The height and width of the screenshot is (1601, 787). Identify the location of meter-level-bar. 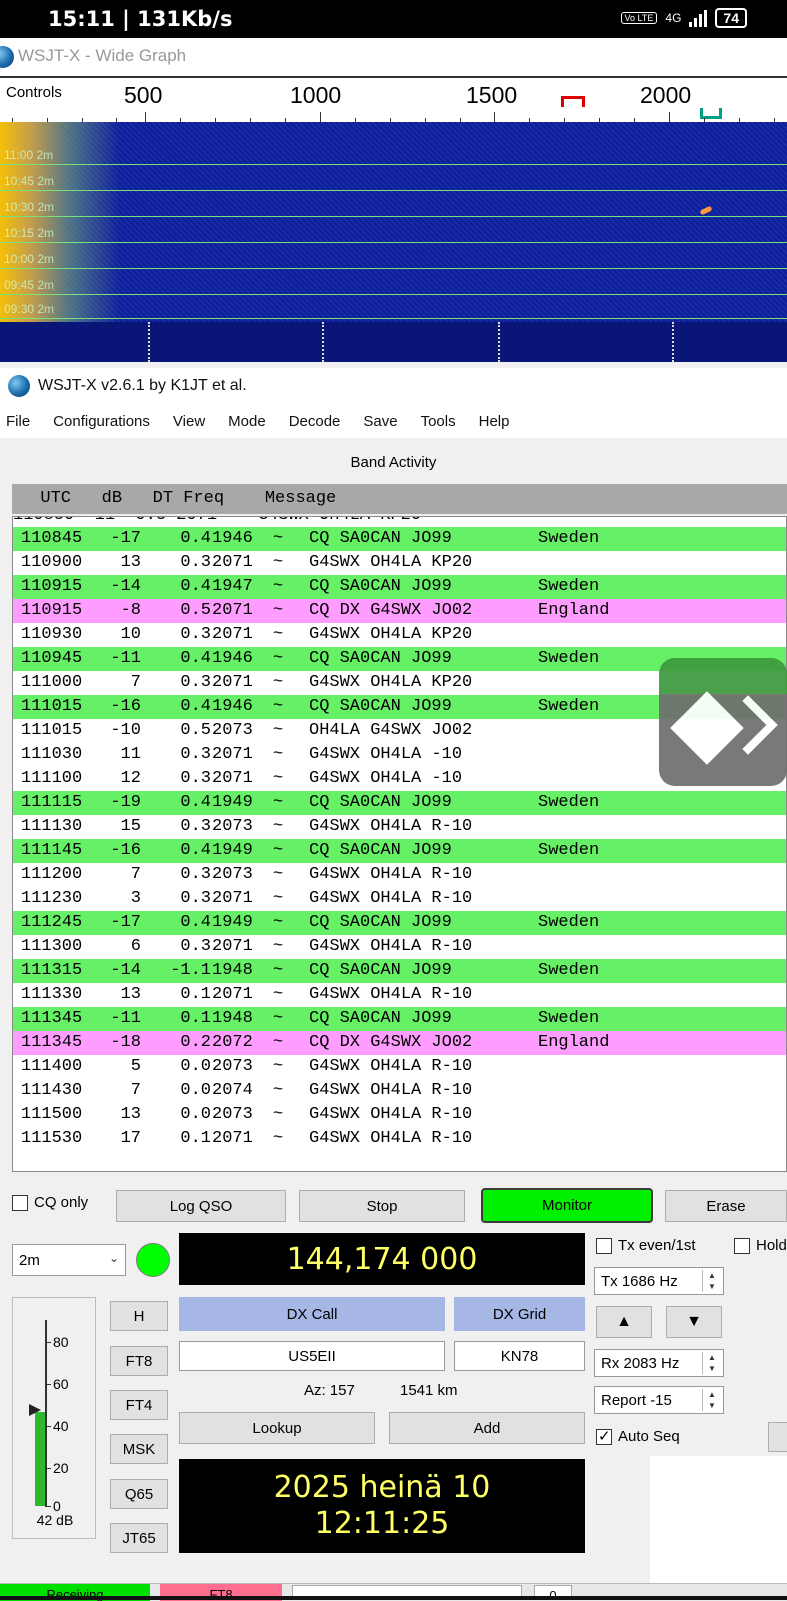
(40, 1459).